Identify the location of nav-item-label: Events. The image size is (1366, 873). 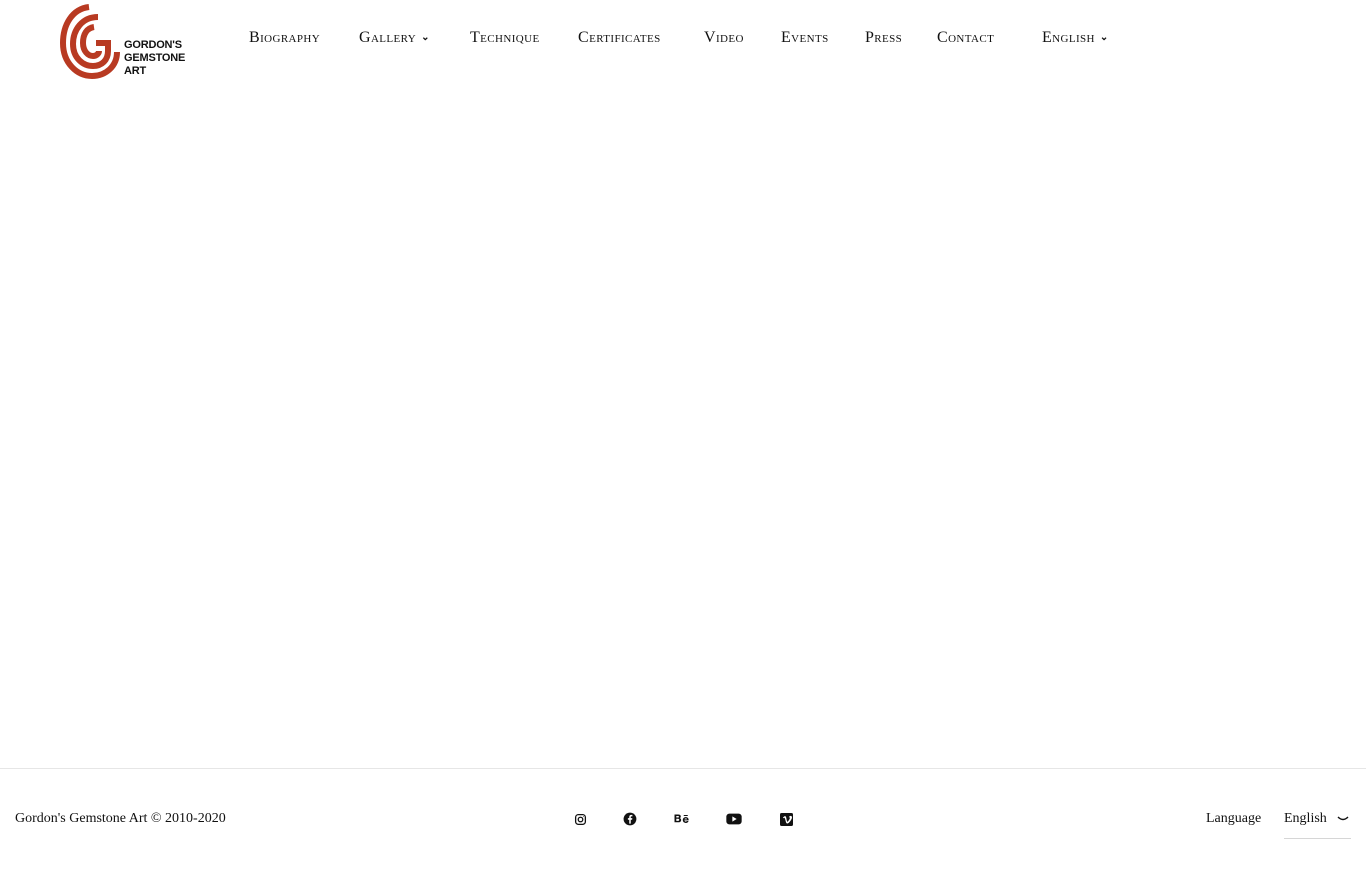
(805, 37).